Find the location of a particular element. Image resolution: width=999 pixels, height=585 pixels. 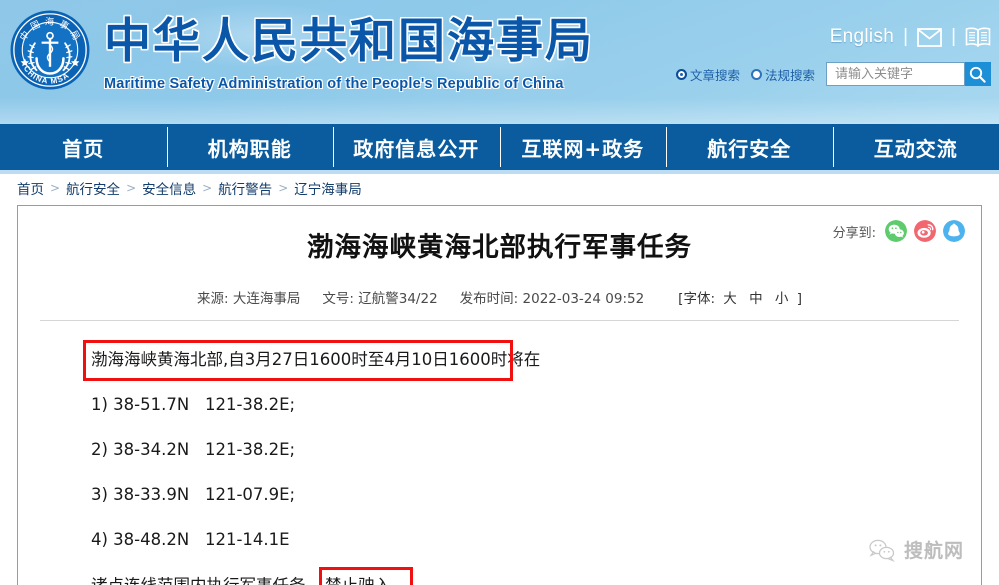

highlight-box-schedule: 渤海海峡黄海北部,自3月27日1600时至4月10日1600时 is located at coordinates (298, 360).